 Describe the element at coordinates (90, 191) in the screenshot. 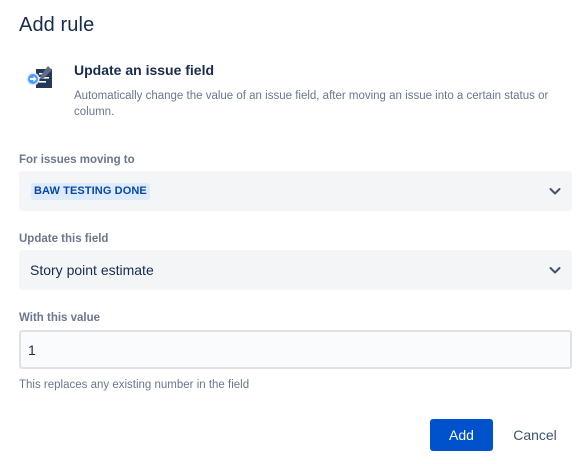

I see `status-lozenge: BAW TESTING DONE` at that location.